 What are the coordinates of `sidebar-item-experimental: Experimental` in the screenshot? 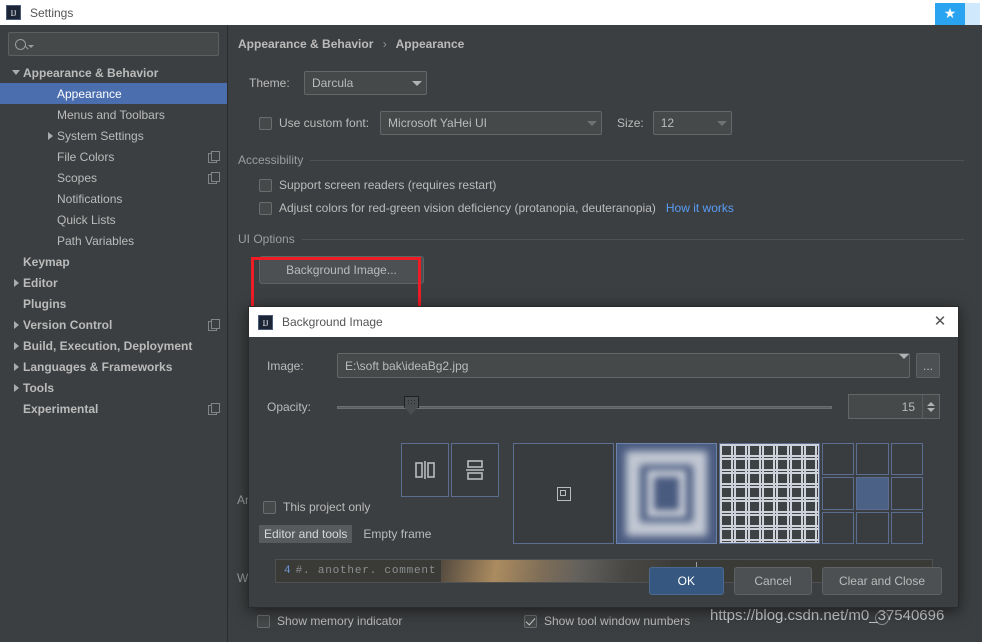 It's located at (113, 408).